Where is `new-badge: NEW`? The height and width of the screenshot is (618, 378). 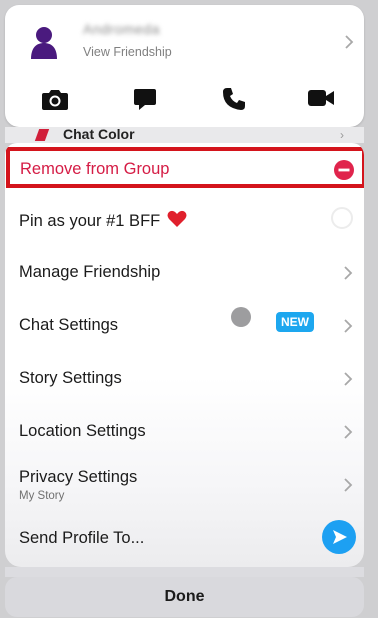 new-badge: NEW is located at coordinates (295, 322).